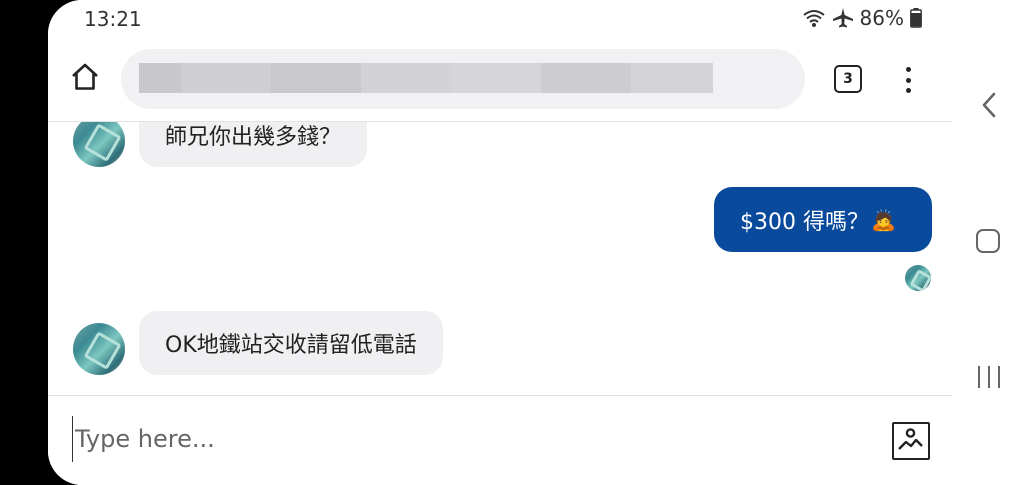 The image size is (1024, 485). Describe the element at coordinates (989, 107) in the screenshot. I see `back-icon` at that location.